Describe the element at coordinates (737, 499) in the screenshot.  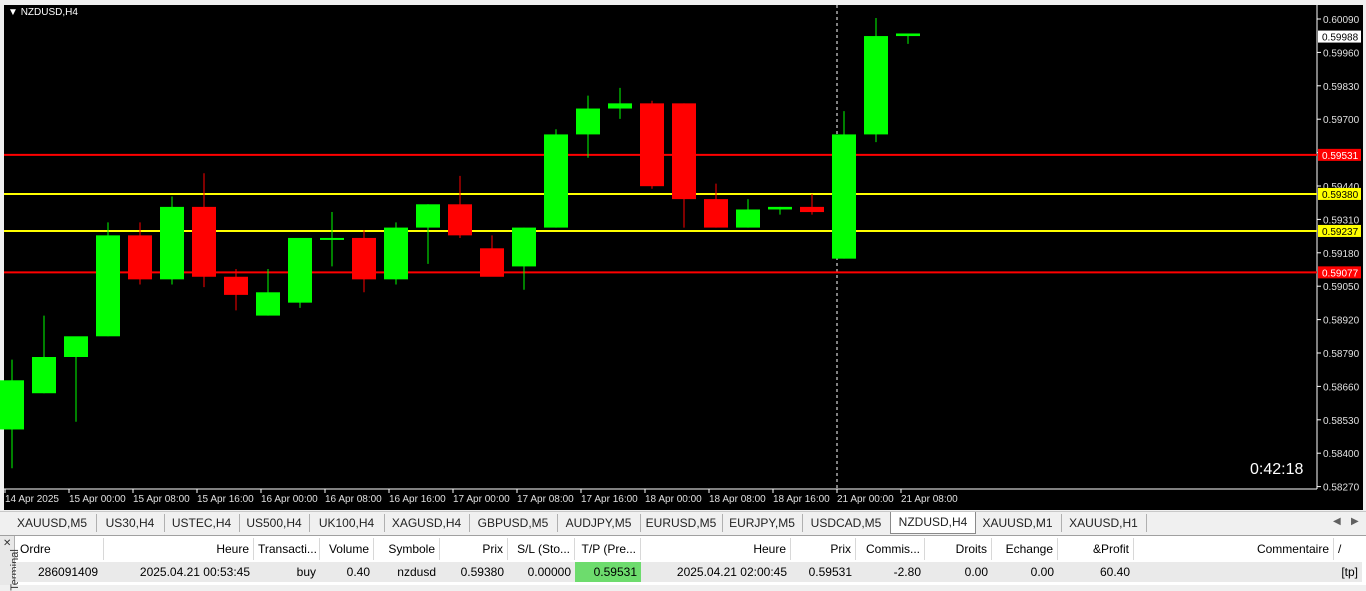
I see `time-tick-label: 18 Apr 08:00` at that location.